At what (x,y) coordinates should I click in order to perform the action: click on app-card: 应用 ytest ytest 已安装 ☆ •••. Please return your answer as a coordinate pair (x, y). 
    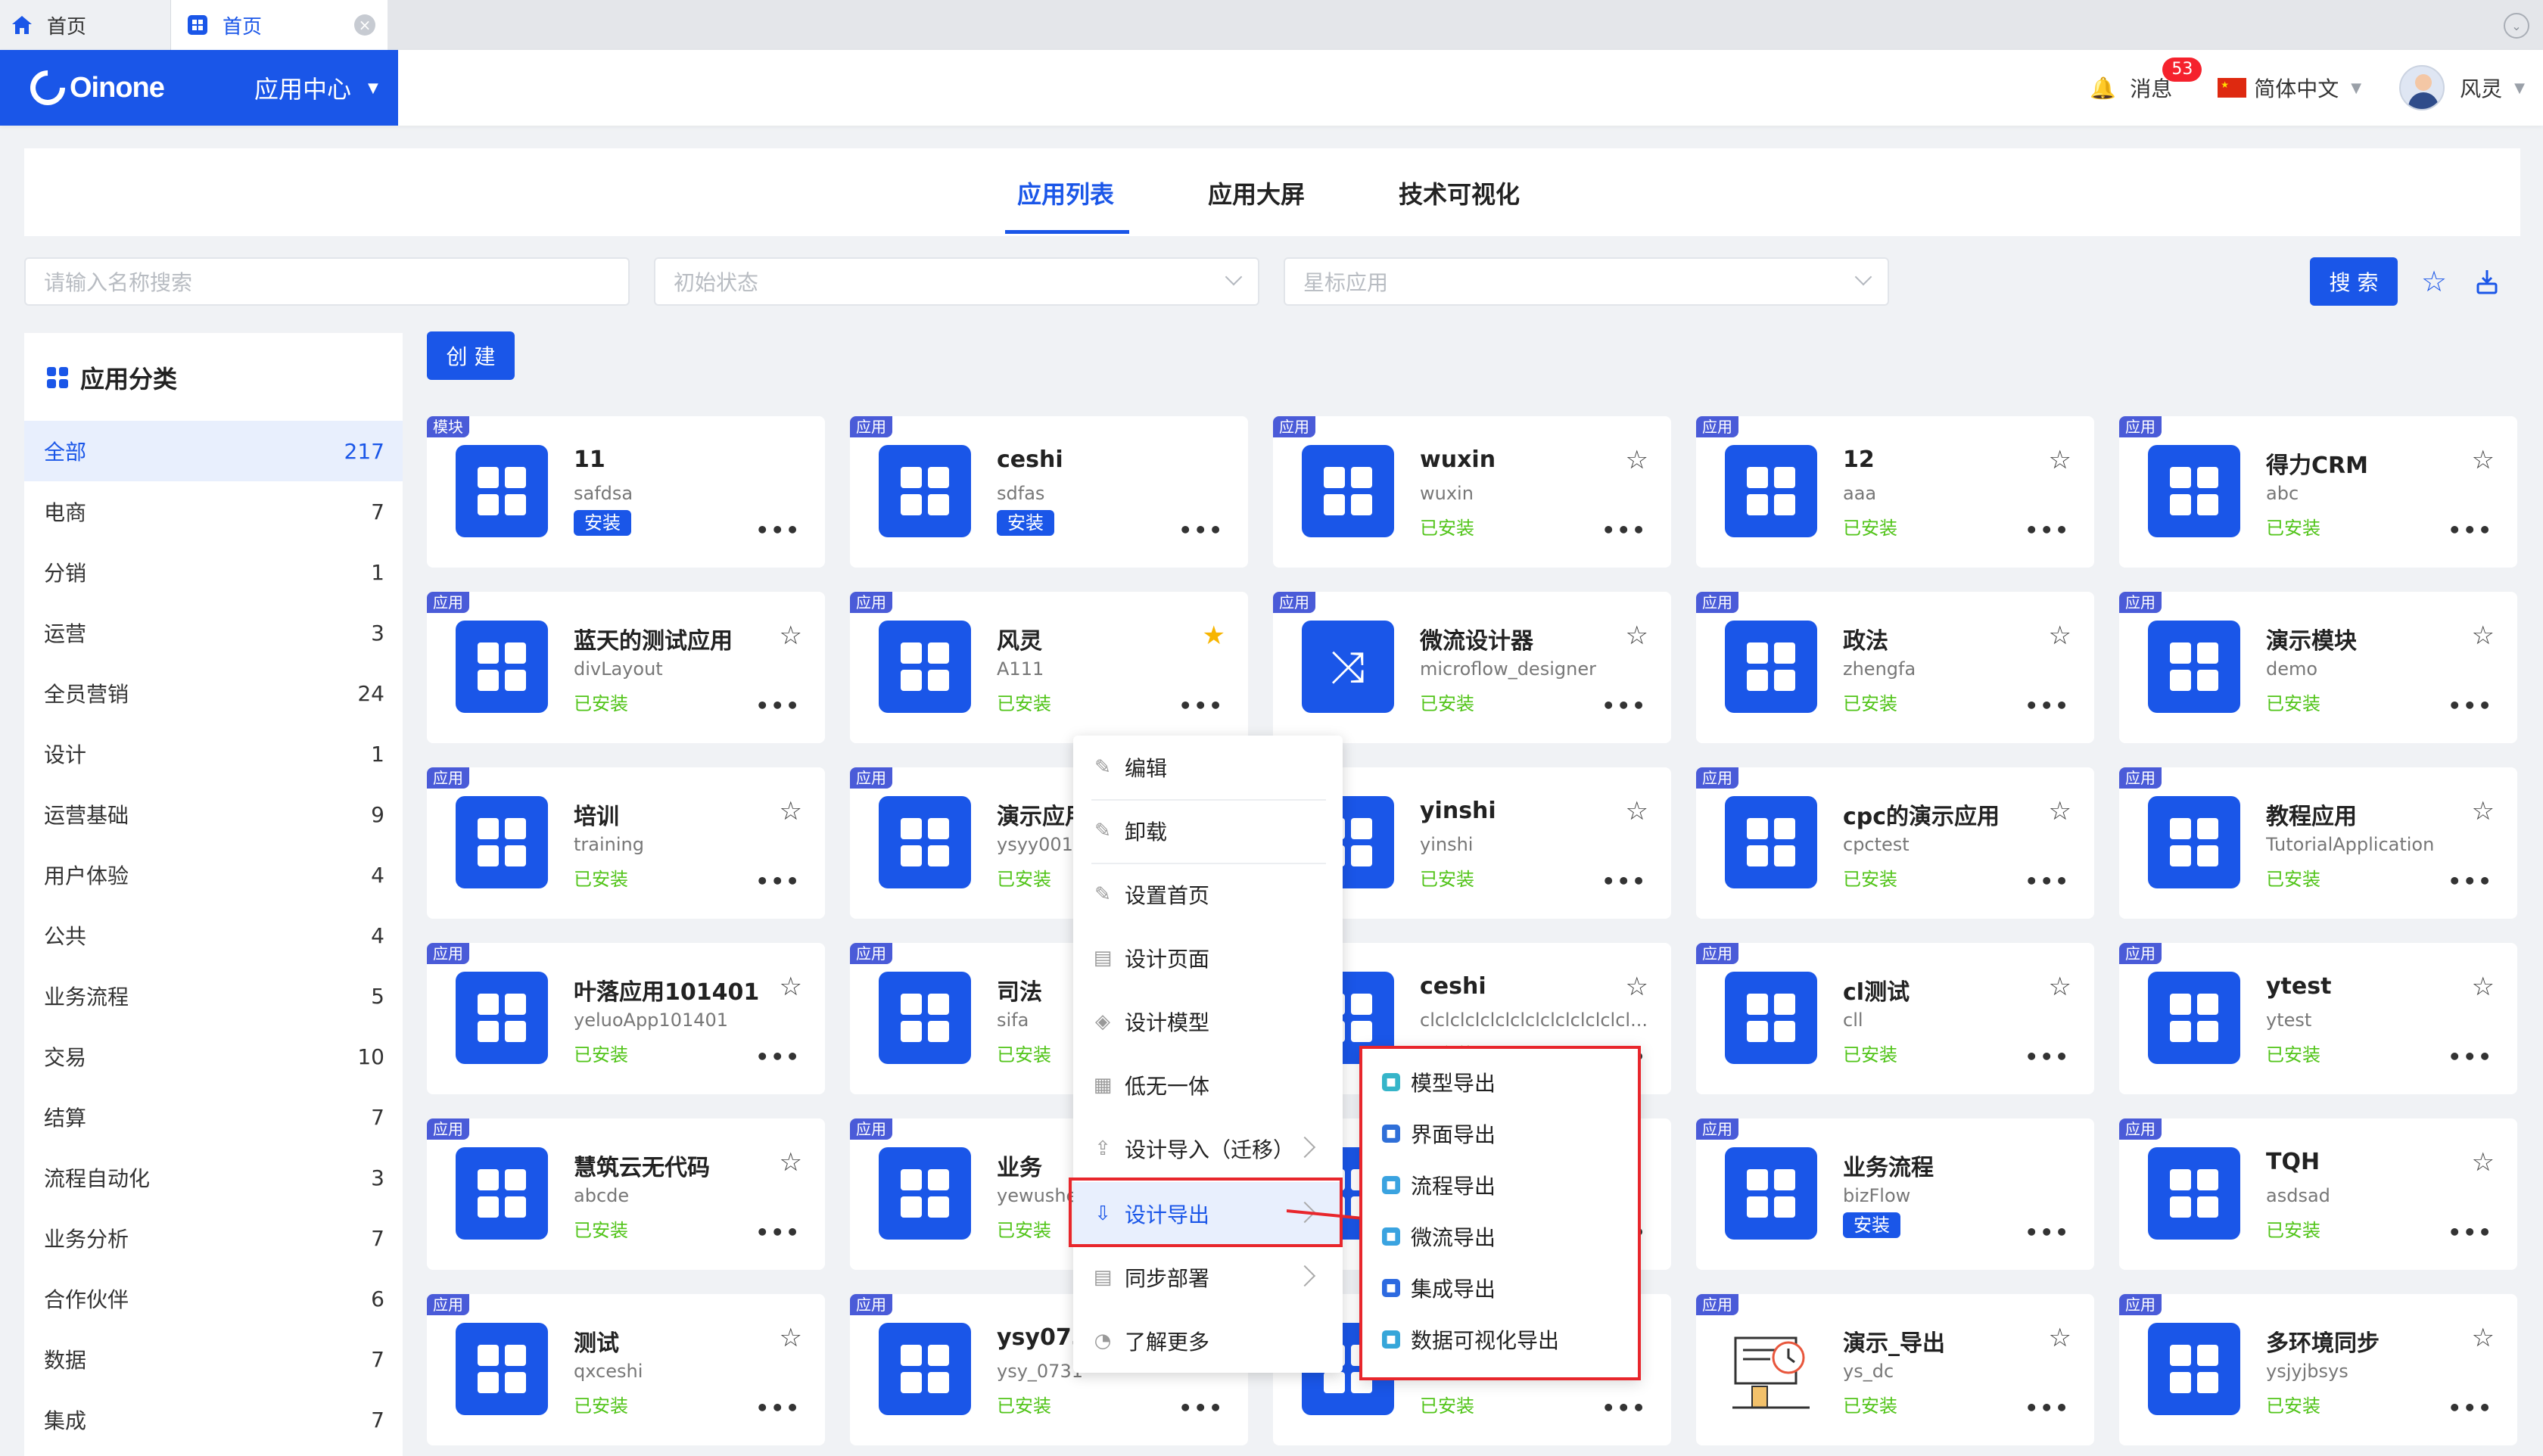
    Looking at the image, I should click on (2318, 1018).